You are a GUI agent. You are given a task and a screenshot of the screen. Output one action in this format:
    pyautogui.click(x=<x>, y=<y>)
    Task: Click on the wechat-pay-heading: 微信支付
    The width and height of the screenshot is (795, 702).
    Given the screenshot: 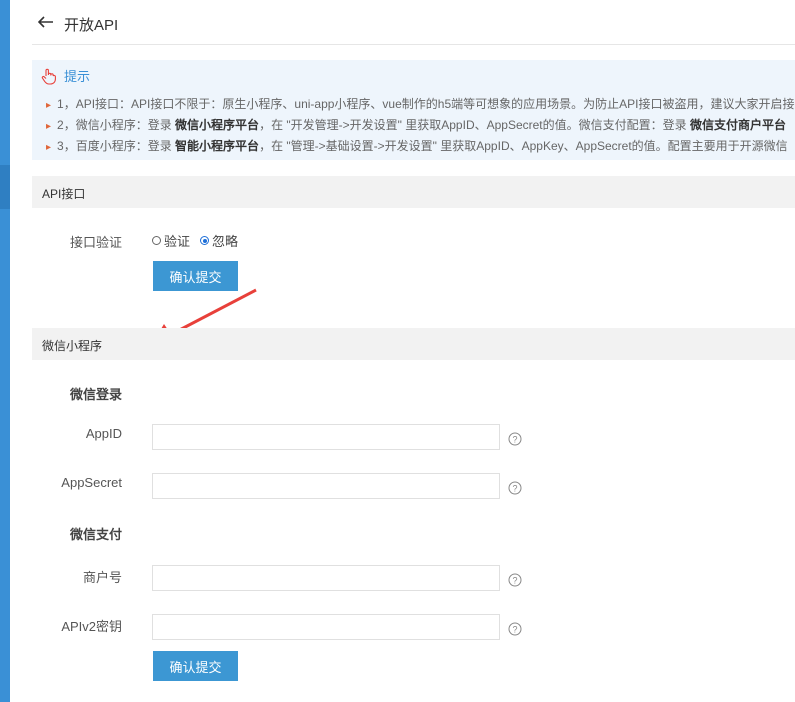 What is the action you would take?
    pyautogui.click(x=95, y=534)
    